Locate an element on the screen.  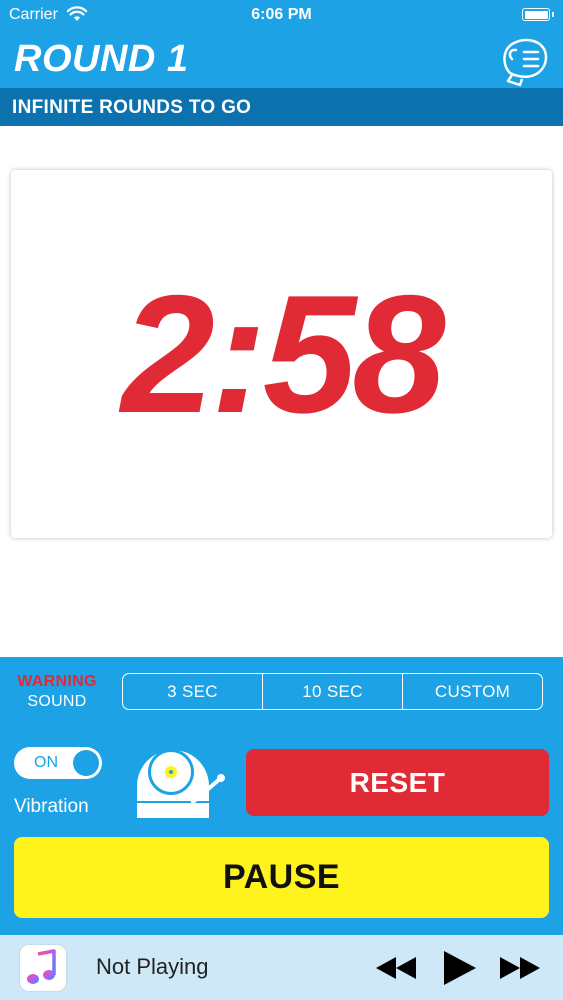
bell-icon is located at coordinates (181, 783).